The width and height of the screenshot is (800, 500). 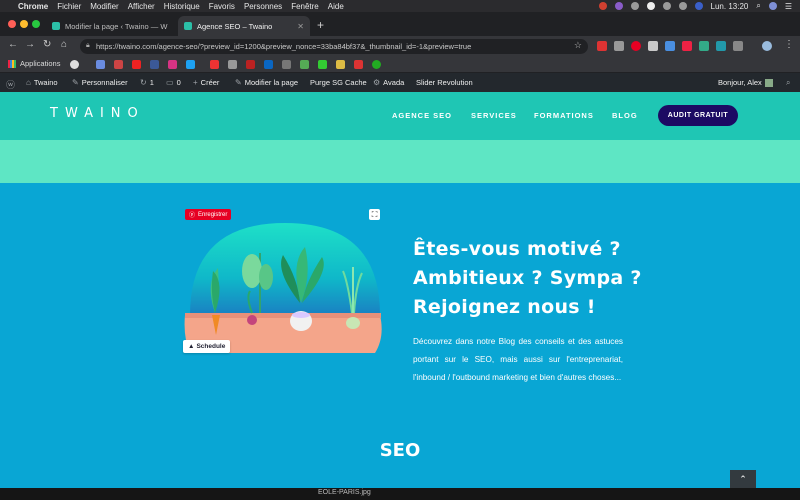 I want to click on minimize-window-button, so click(x=24, y=24).